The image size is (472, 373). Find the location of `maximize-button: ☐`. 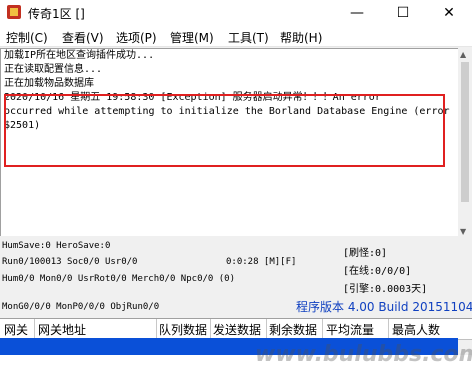

maximize-button: ☐ is located at coordinates (403, 13).